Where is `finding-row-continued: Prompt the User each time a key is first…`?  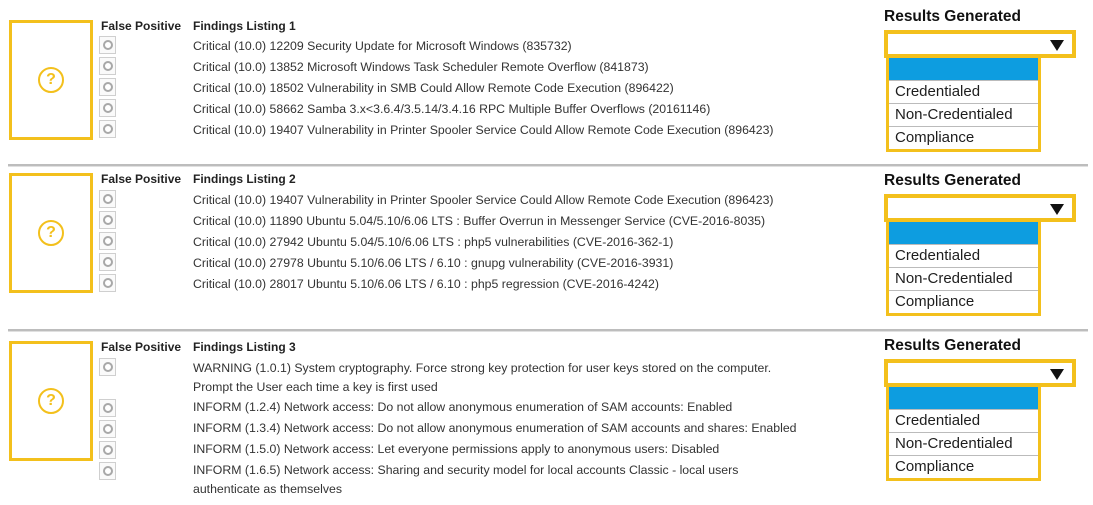 finding-row-continued: Prompt the User each time a key is first… is located at coordinates (315, 387).